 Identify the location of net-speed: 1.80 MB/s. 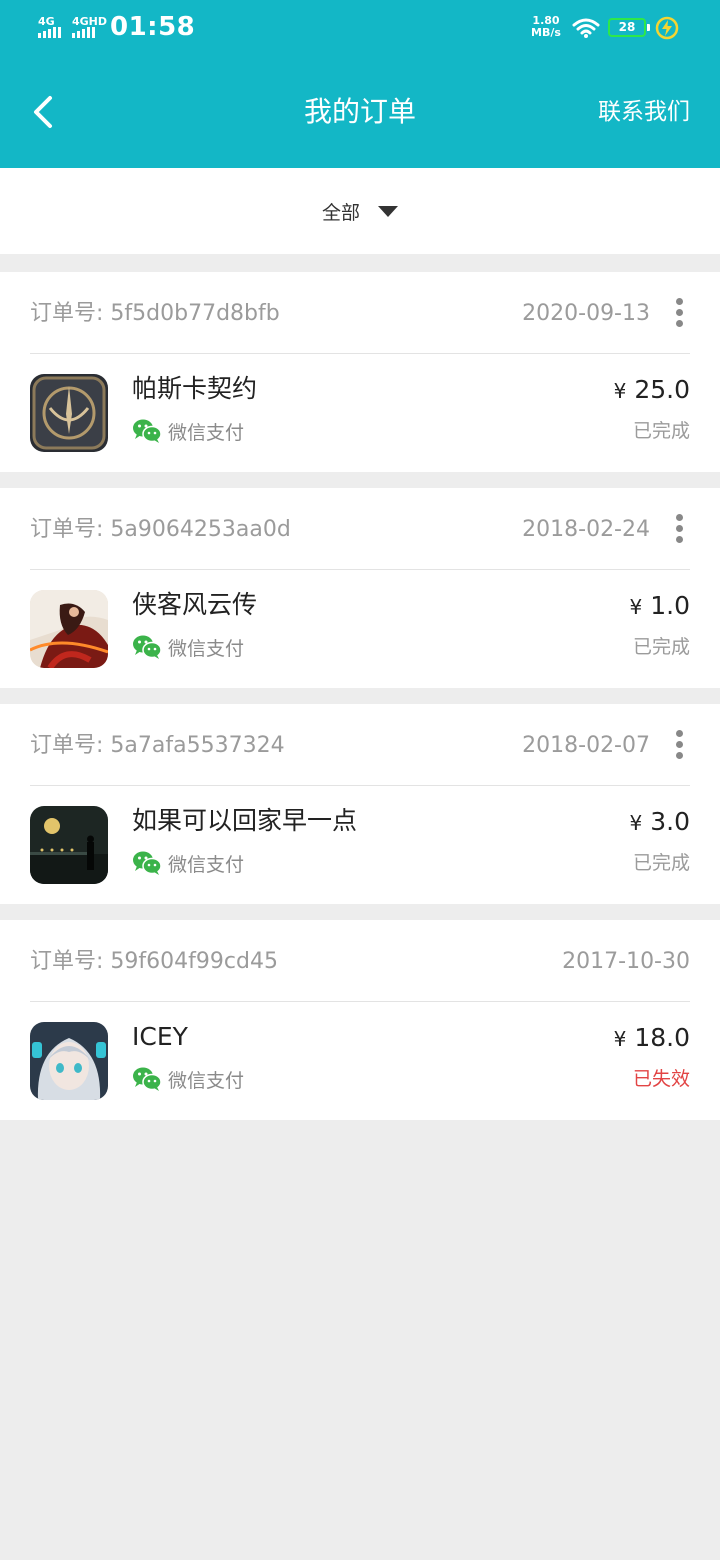
(546, 27).